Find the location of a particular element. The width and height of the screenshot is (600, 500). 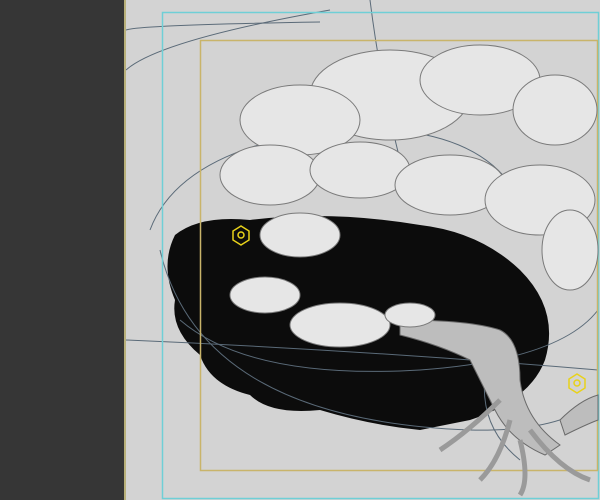

light-icon is located at coordinates (577, 383).